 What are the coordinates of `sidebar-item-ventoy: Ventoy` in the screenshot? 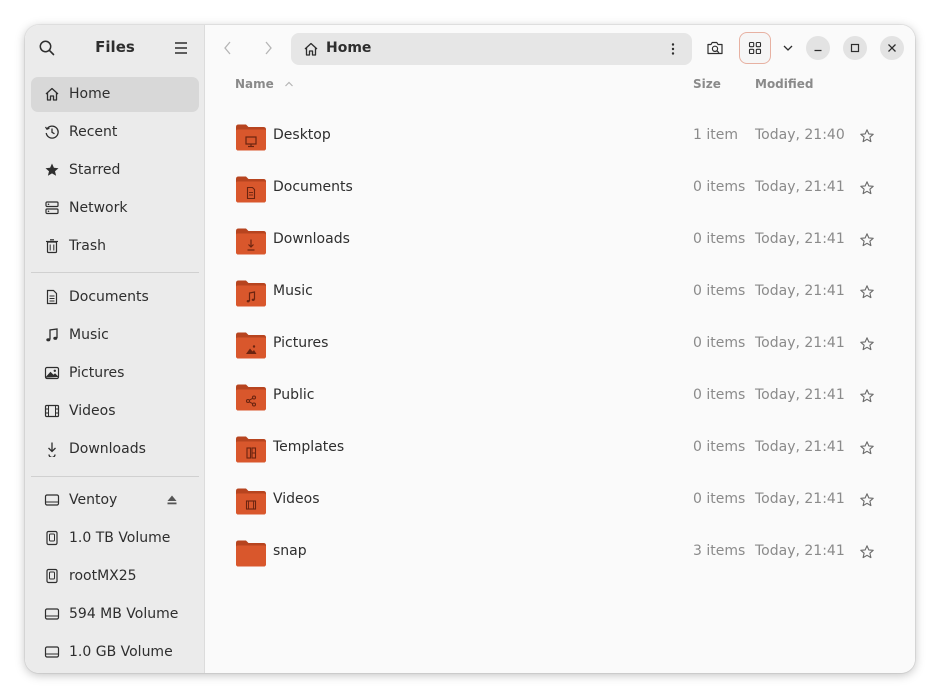 It's located at (115, 500).